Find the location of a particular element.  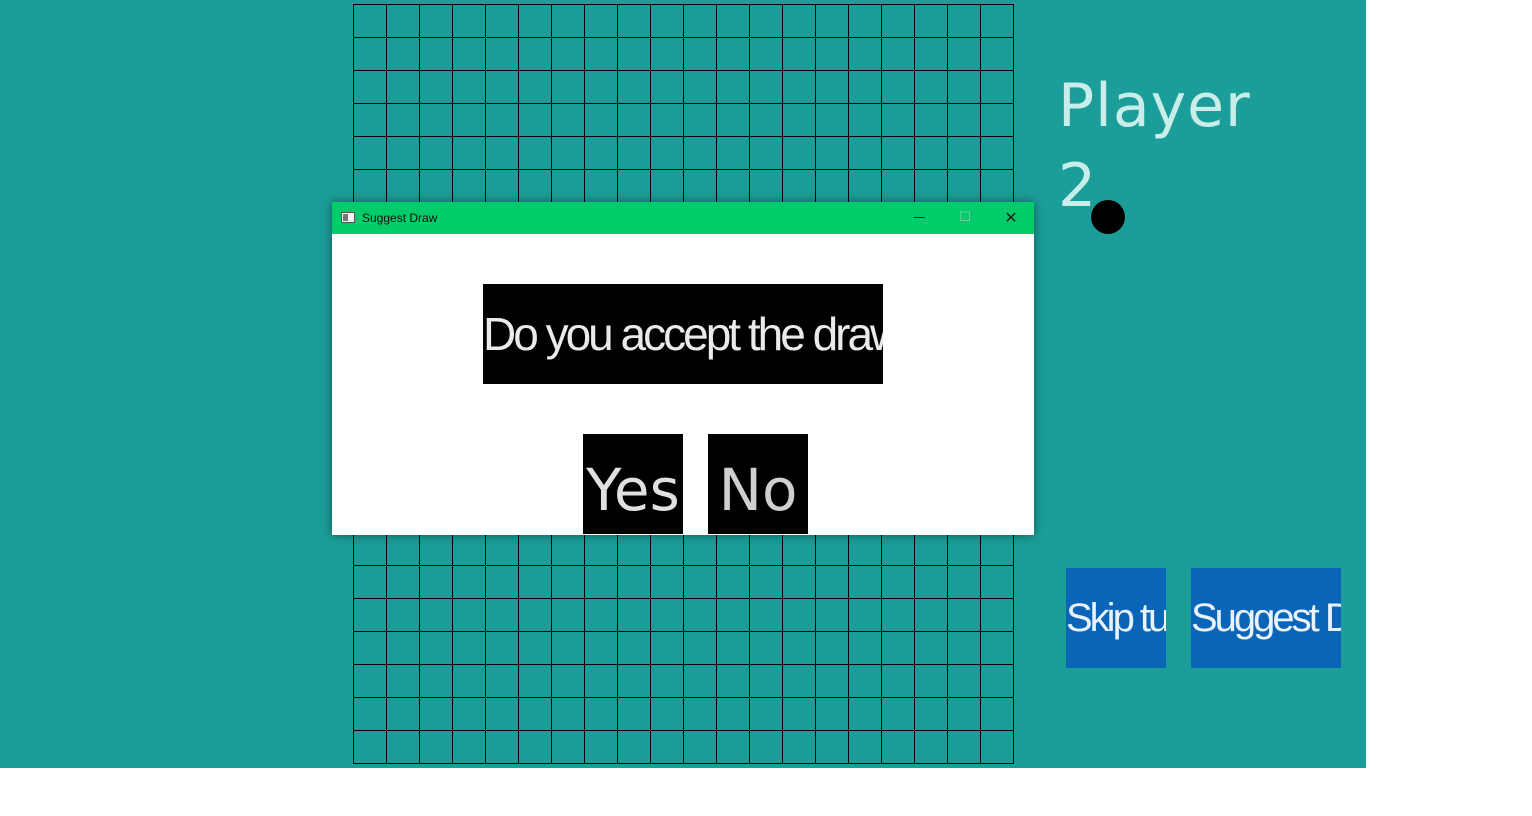

current-player-stone-icon is located at coordinates (1108, 217).